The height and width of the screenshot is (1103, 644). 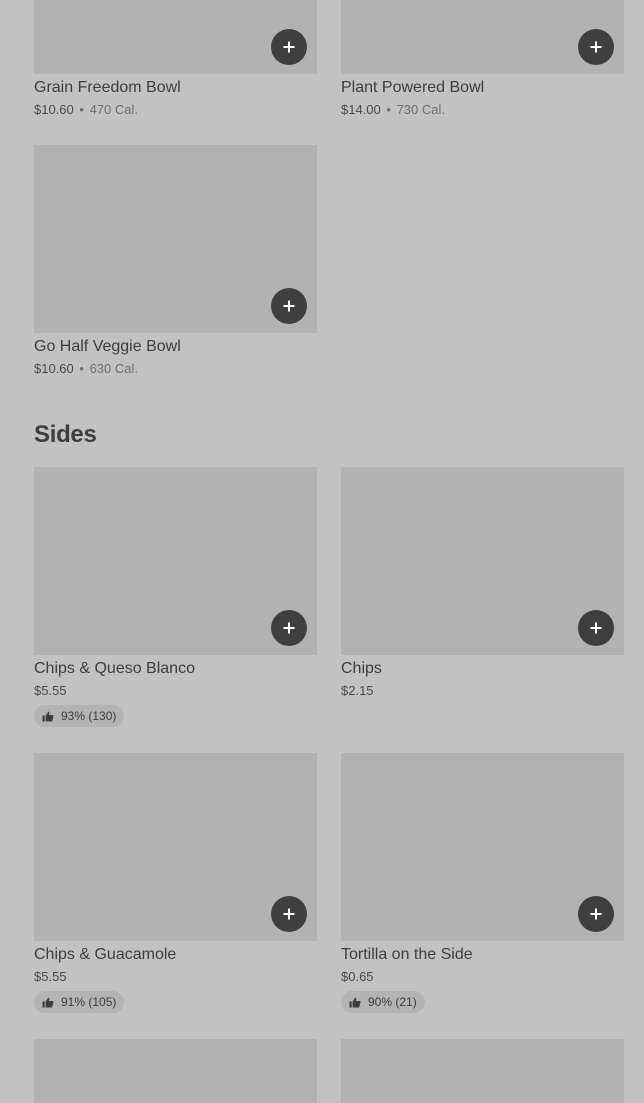 What do you see at coordinates (361, 109) in the screenshot?
I see `item-price: $14.00` at bounding box center [361, 109].